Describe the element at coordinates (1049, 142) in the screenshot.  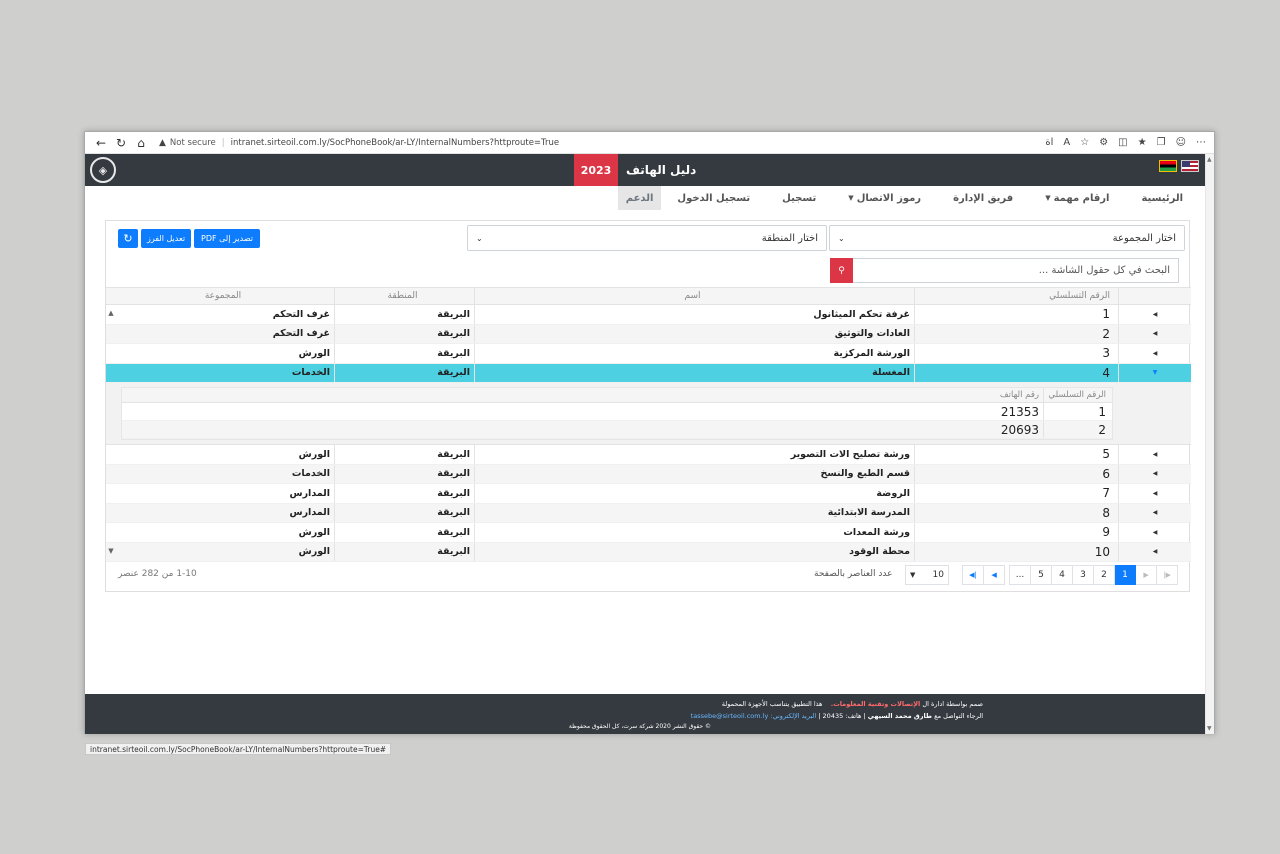
I see `reader-icon: اة` at that location.